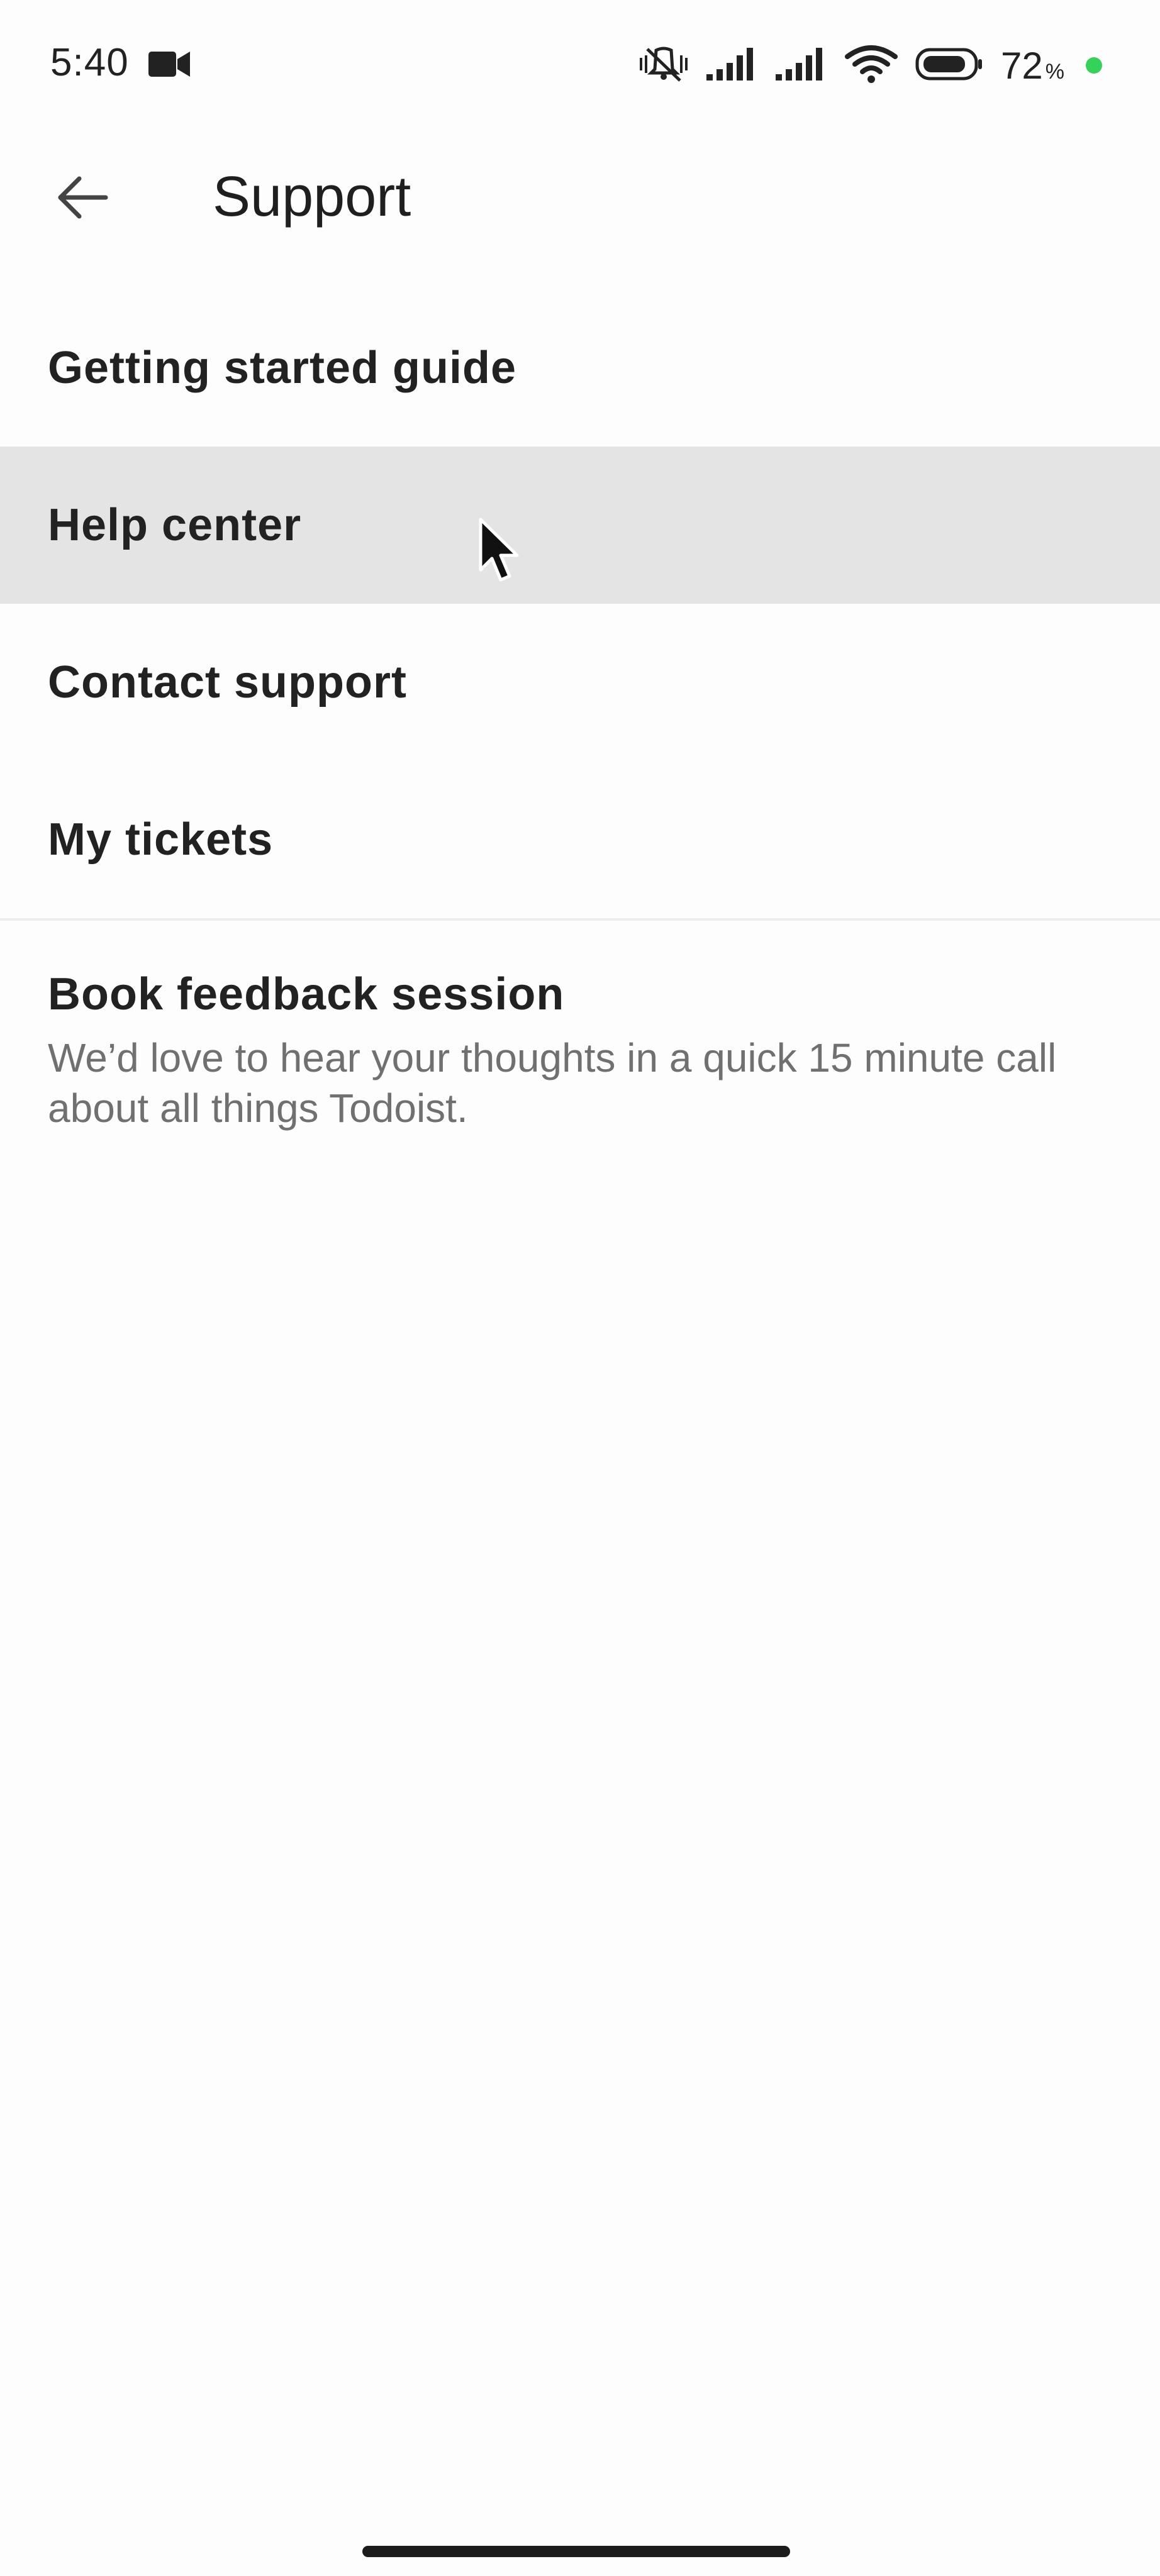 The width and height of the screenshot is (1160, 2576). I want to click on home-indicator, so click(576, 2551).